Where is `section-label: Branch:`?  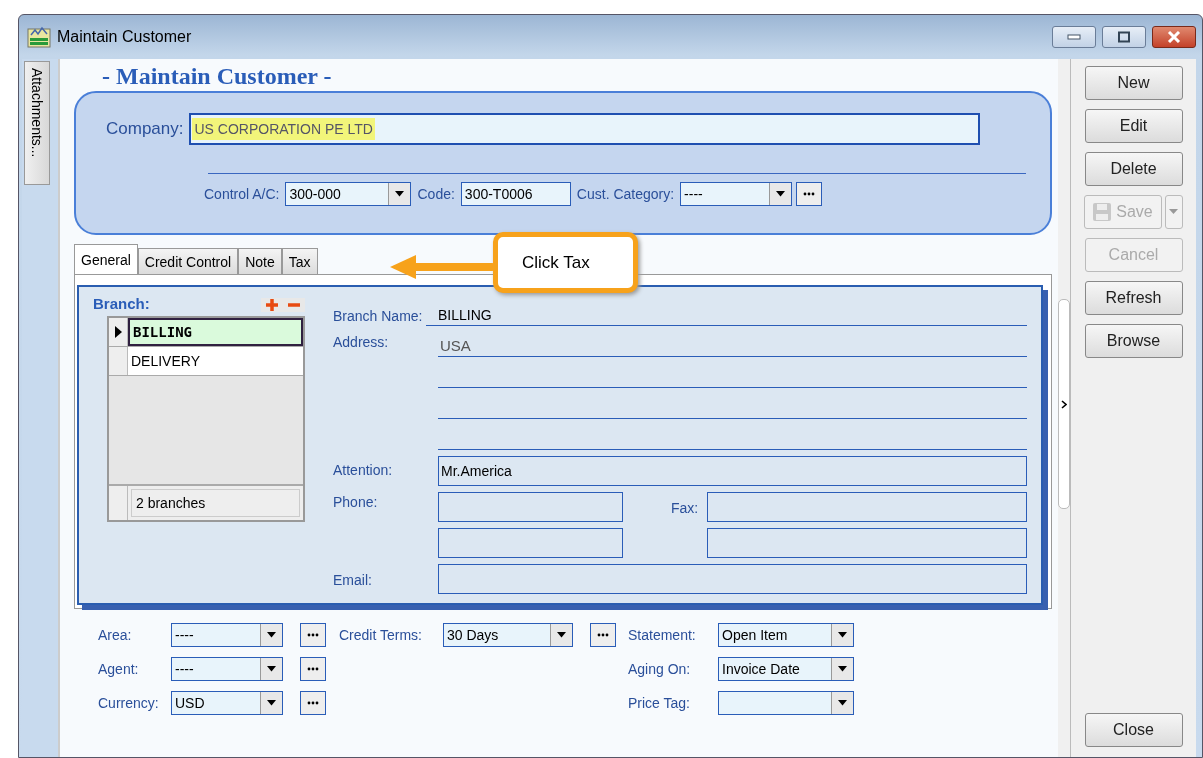 section-label: Branch: is located at coordinates (121, 303).